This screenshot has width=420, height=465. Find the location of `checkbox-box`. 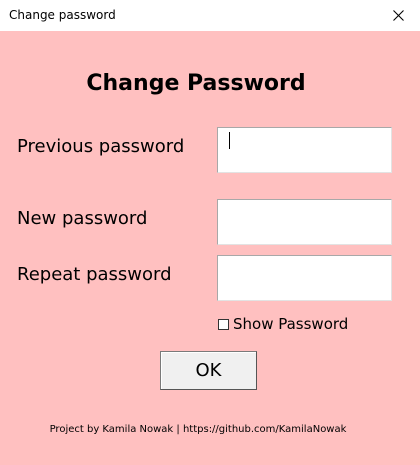

checkbox-box is located at coordinates (223, 324).